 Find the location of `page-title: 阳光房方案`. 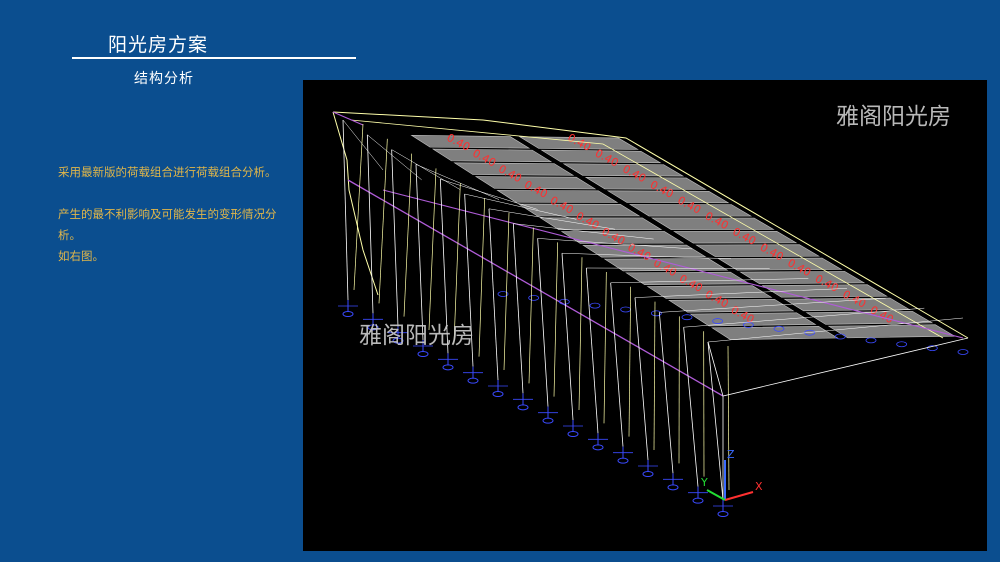

page-title: 阳光房方案 is located at coordinates (158, 45).